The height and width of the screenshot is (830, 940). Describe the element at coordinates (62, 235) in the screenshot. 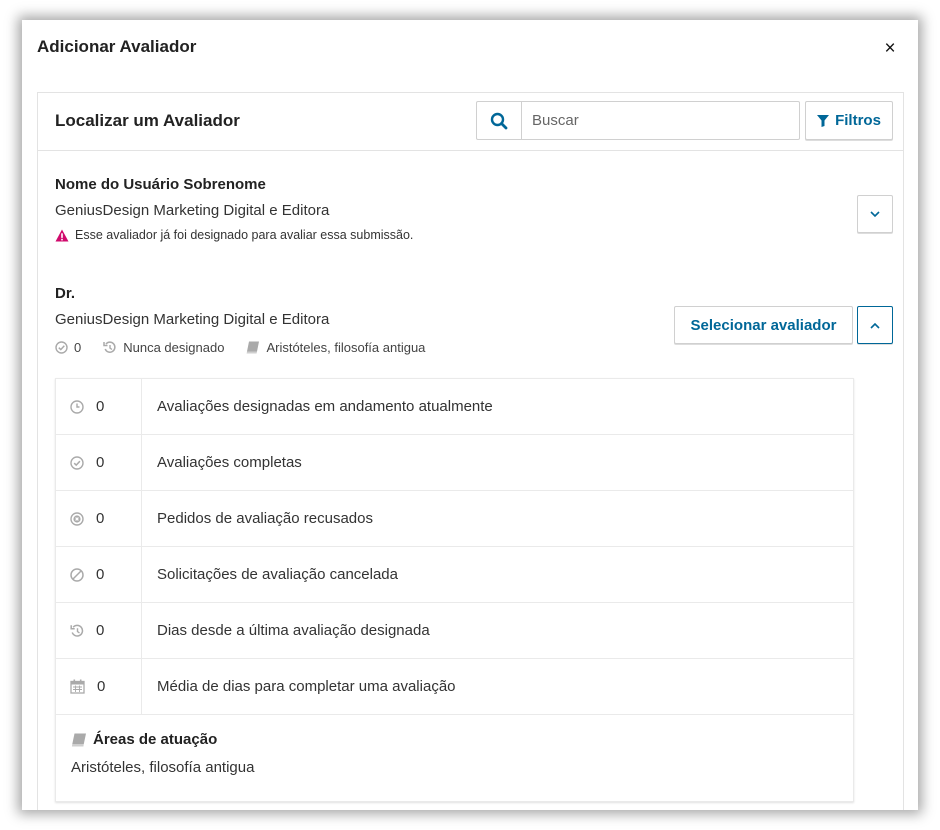

I see `warning-icon` at that location.